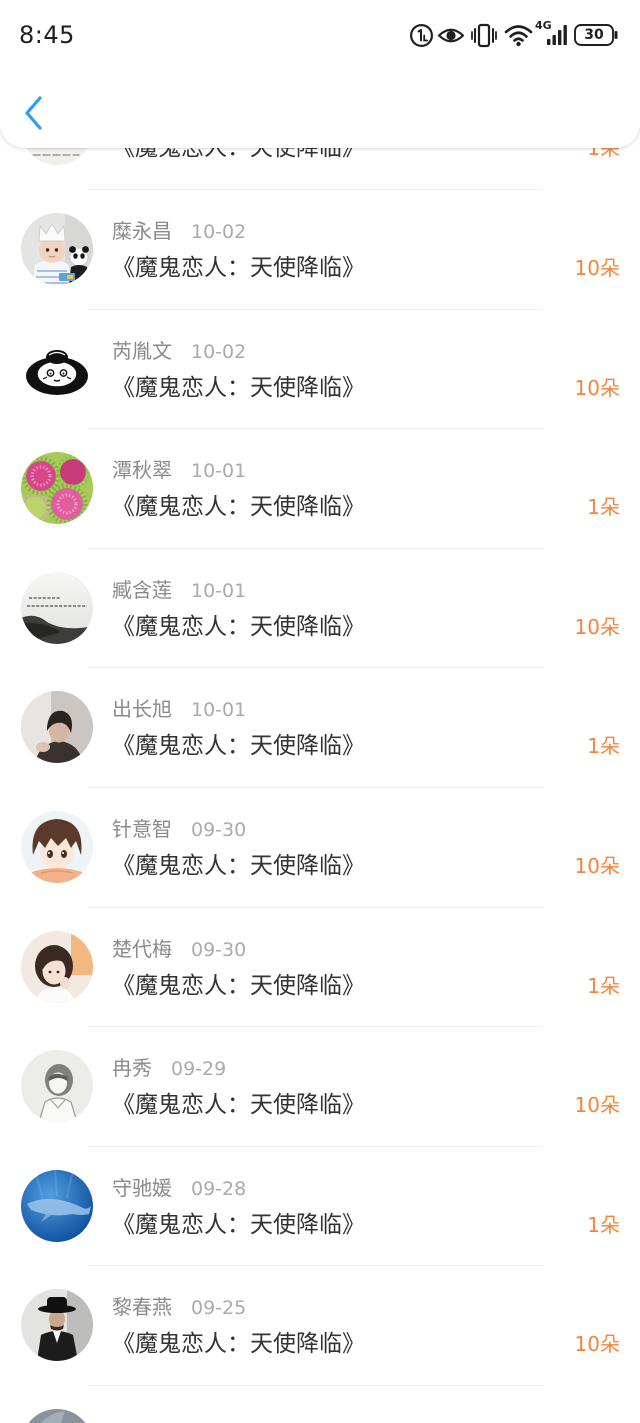  I want to click on gift-record-row: 楚代梅 09-30 《魔鬼恋人：天使降临》 1朵, so click(320, 967).